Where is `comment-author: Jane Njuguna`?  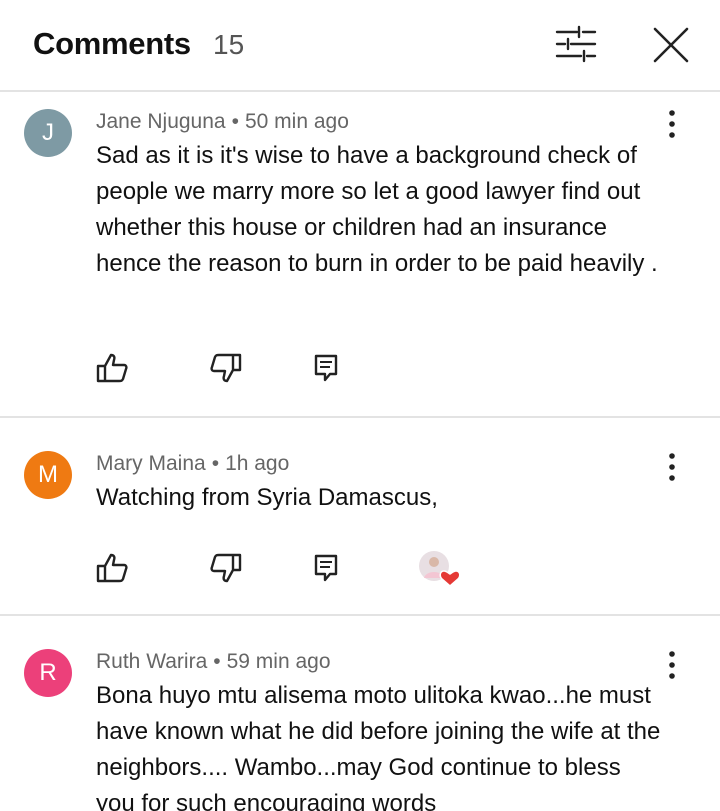
comment-author: Jane Njuguna is located at coordinates (161, 121).